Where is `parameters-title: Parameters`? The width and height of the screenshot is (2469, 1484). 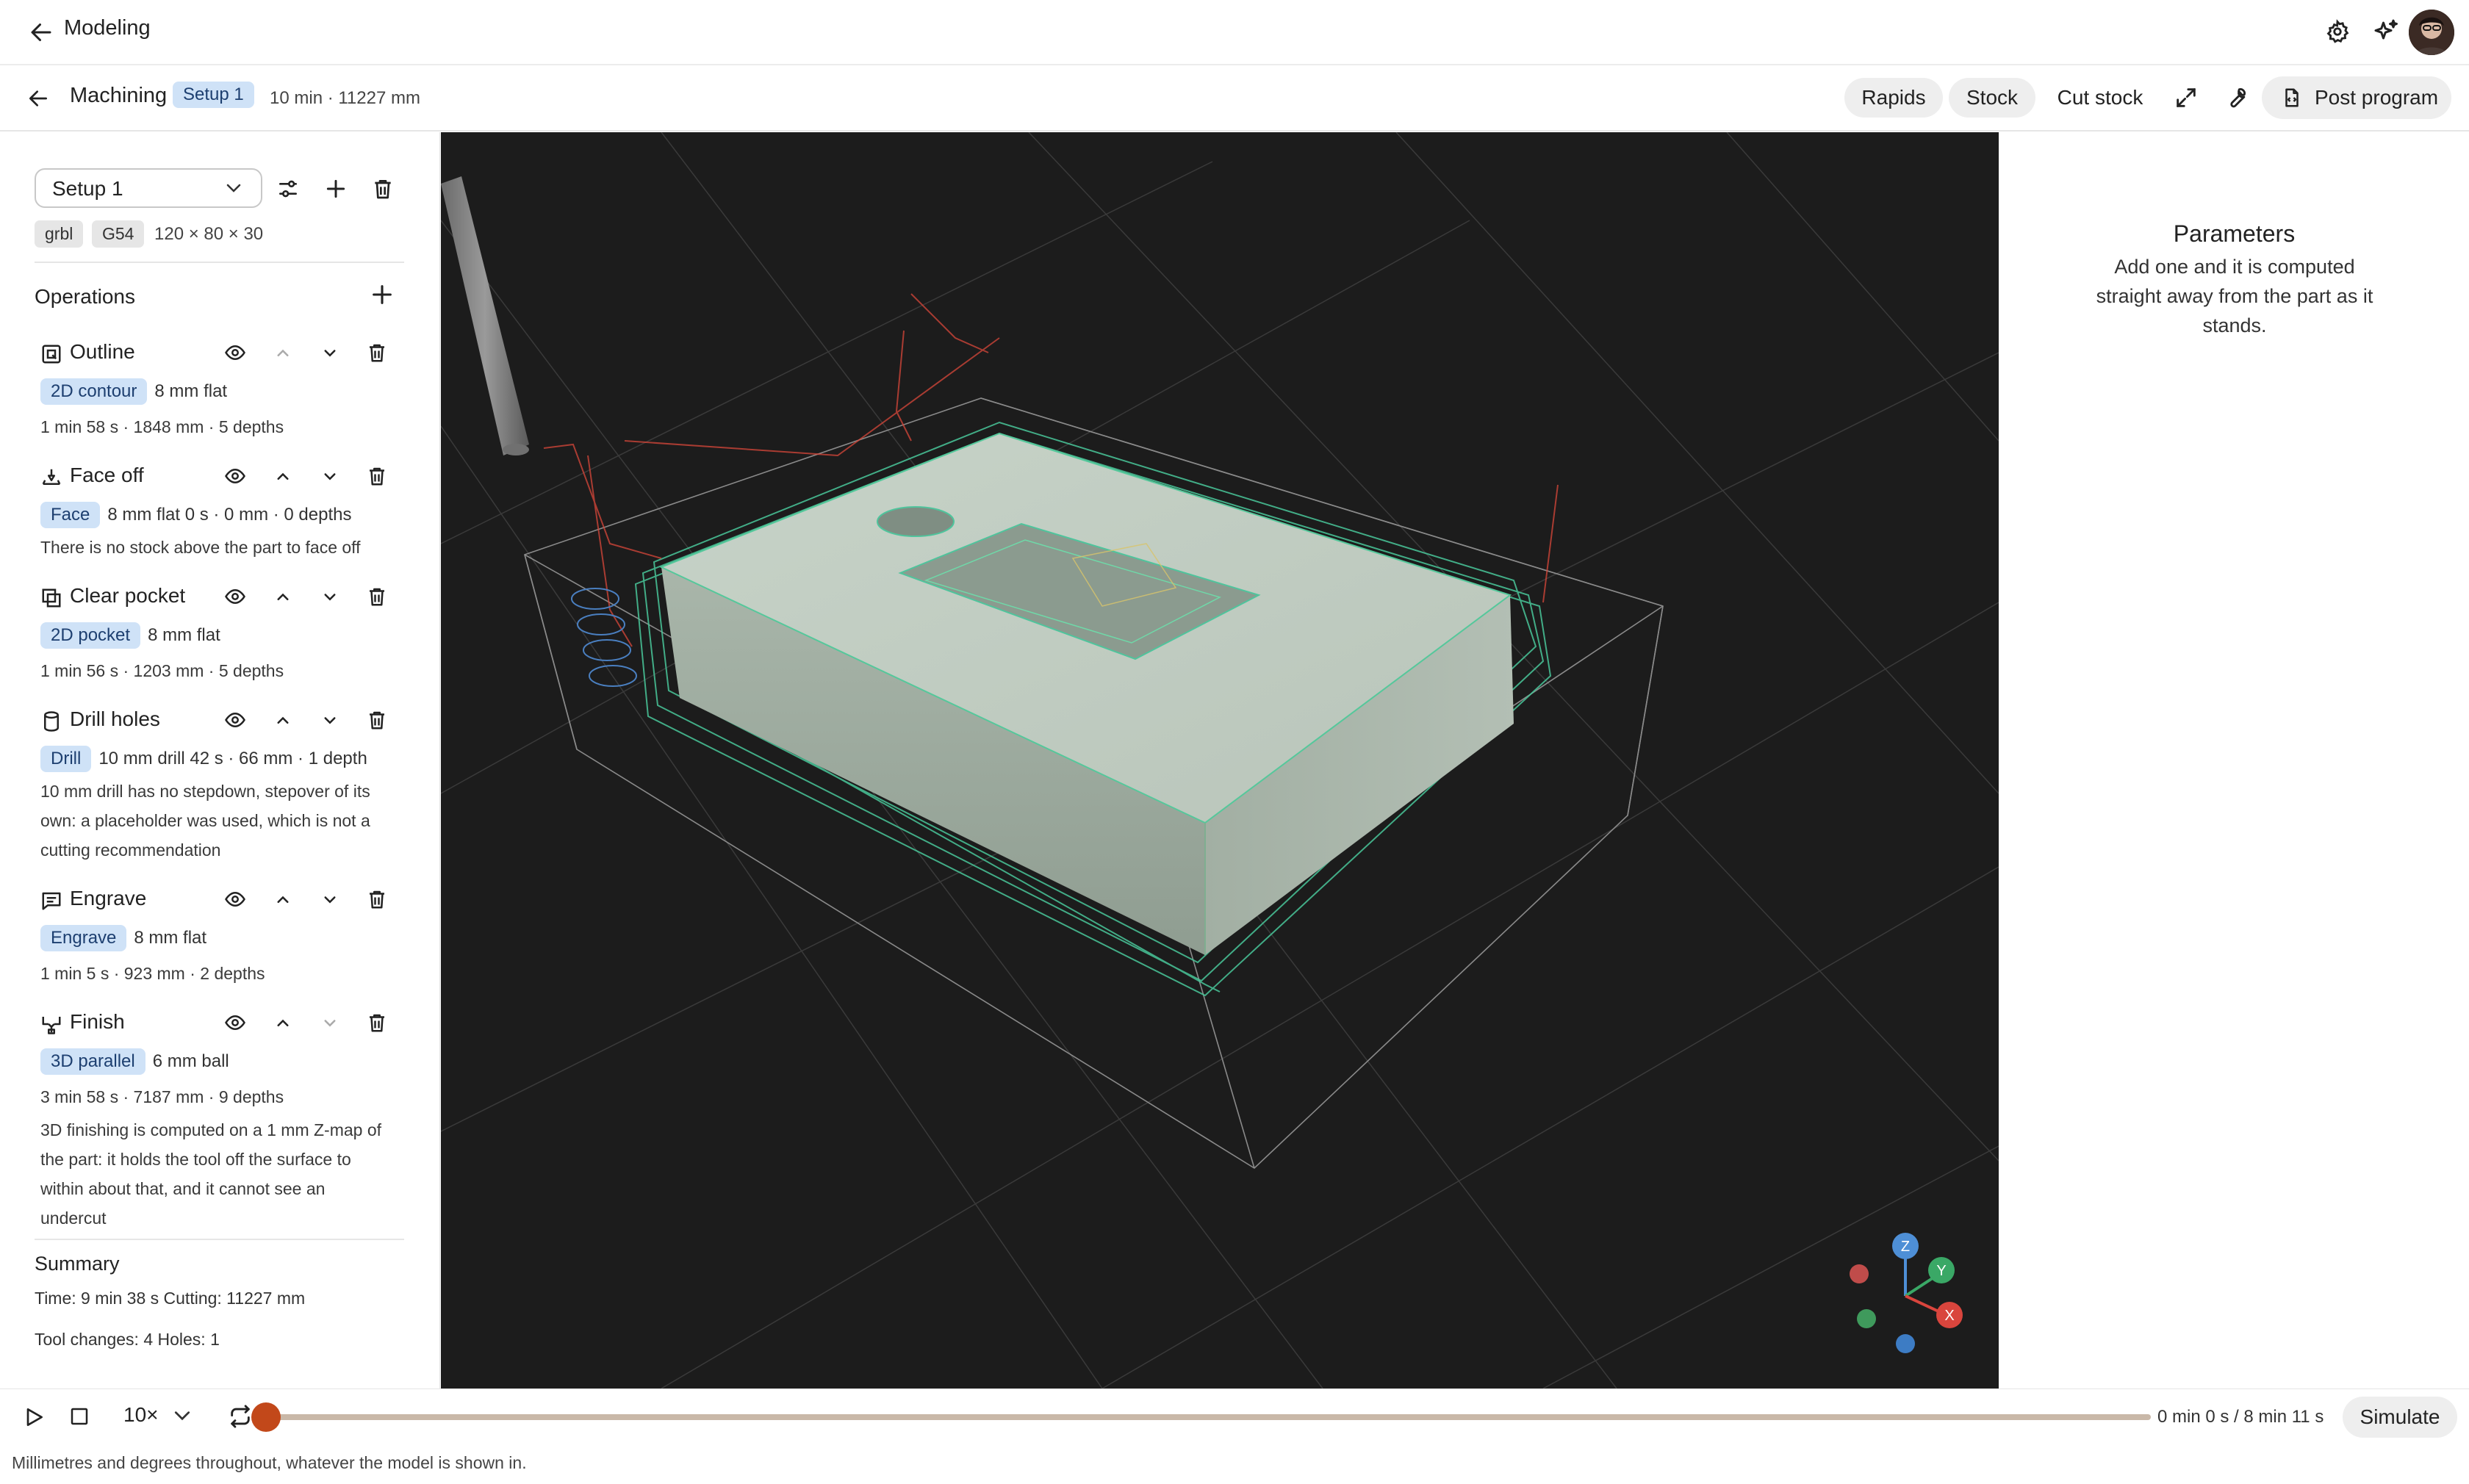
parameters-title: Parameters is located at coordinates (2234, 233).